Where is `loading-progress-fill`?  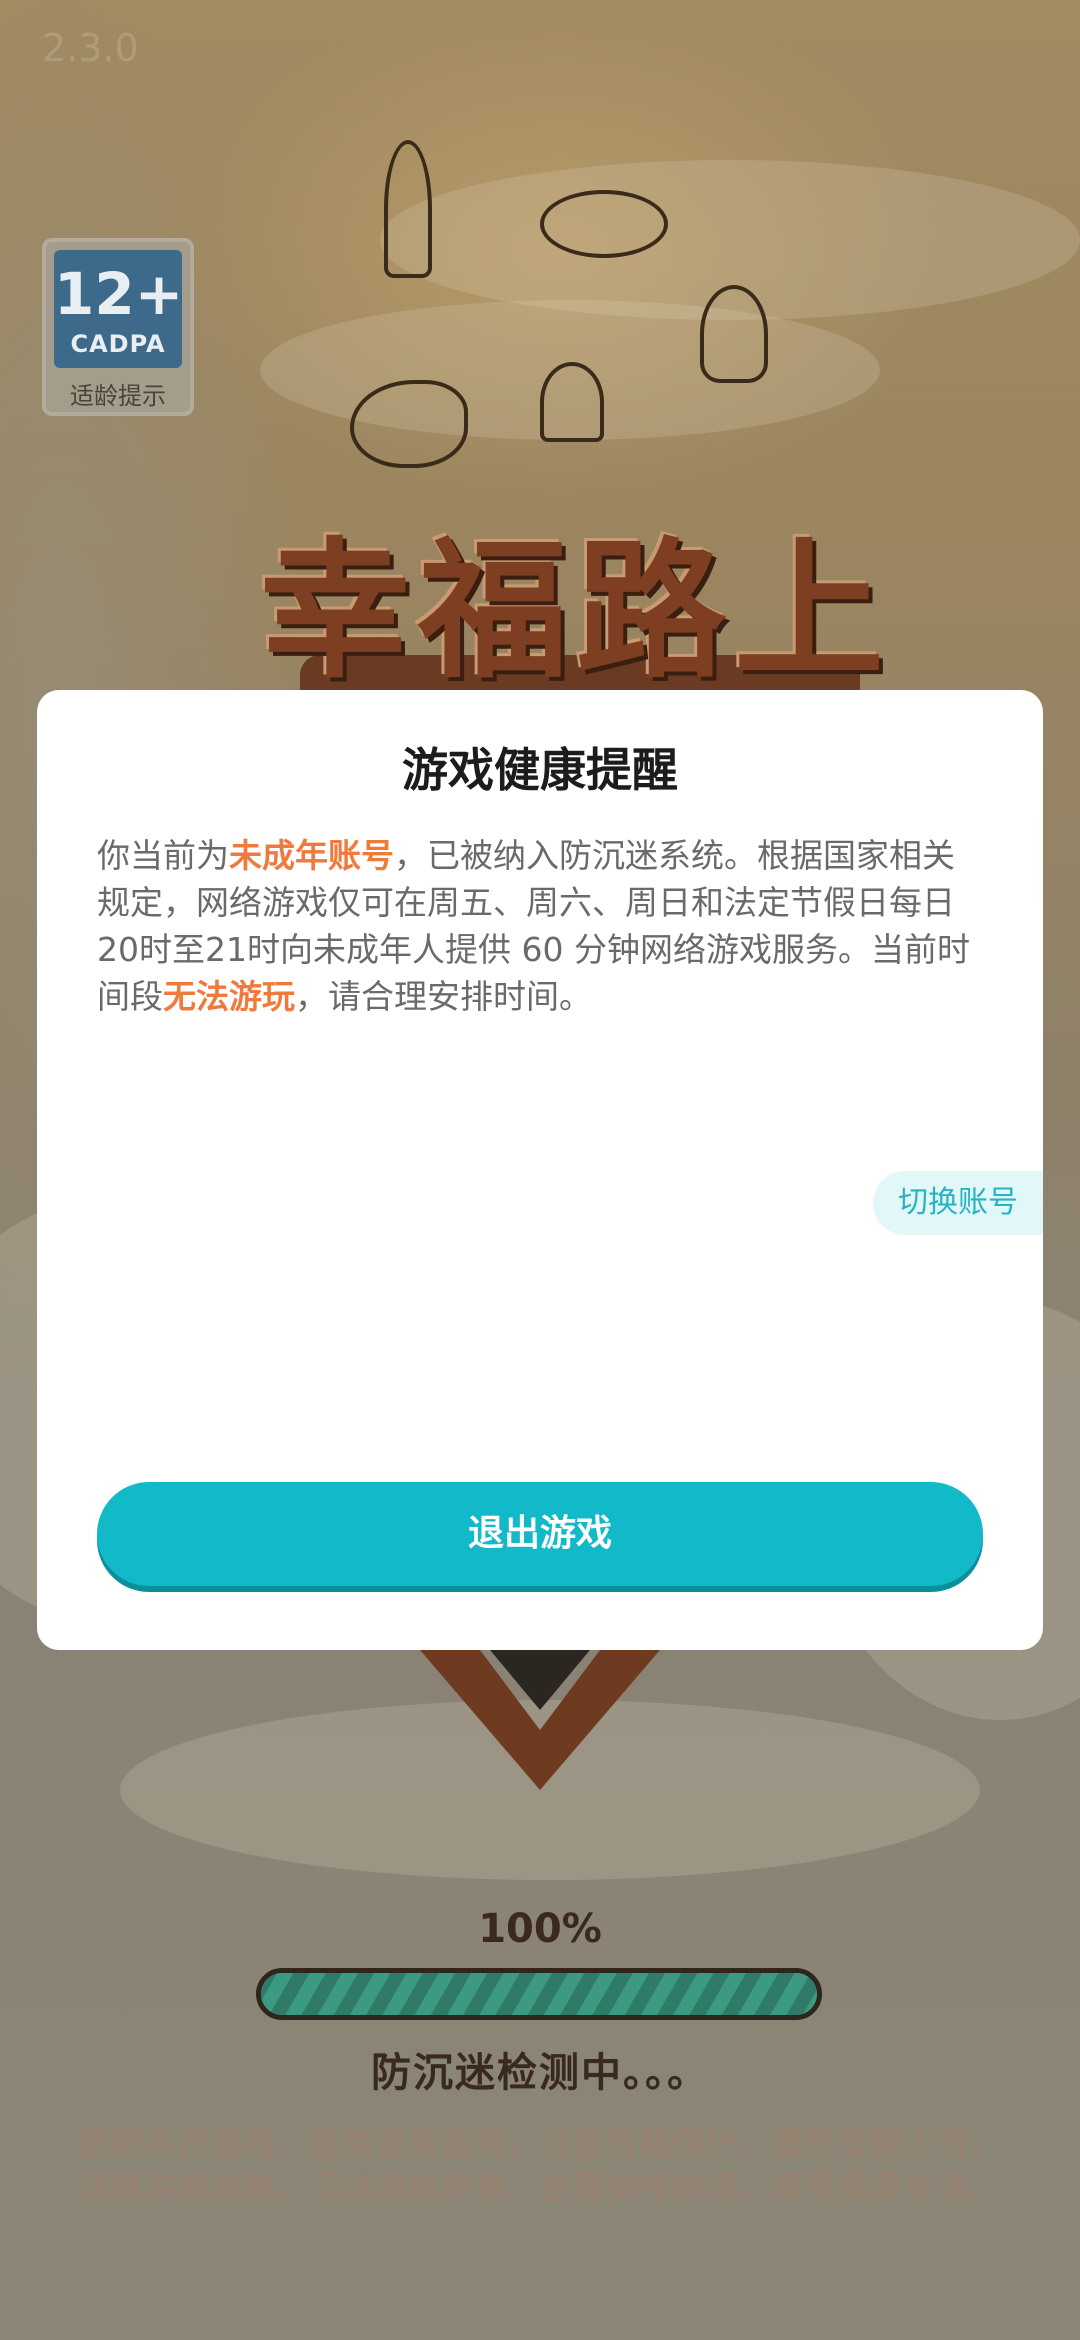
loading-progress-fill is located at coordinates (539, 1994).